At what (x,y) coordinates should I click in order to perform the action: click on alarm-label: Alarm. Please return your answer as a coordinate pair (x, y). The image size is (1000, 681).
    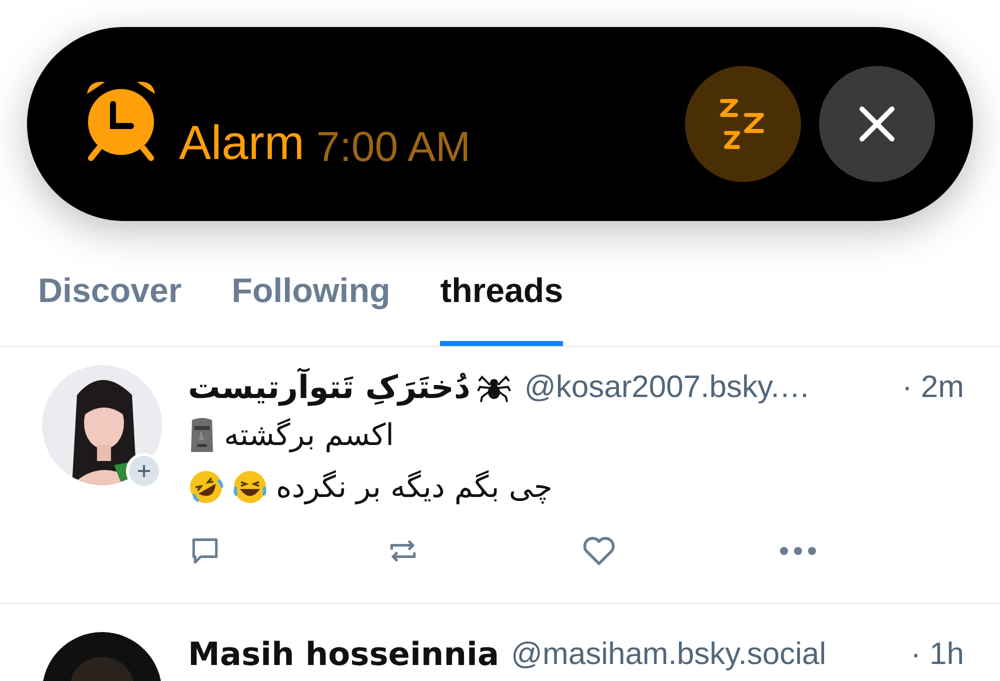
    Looking at the image, I should click on (241, 144).